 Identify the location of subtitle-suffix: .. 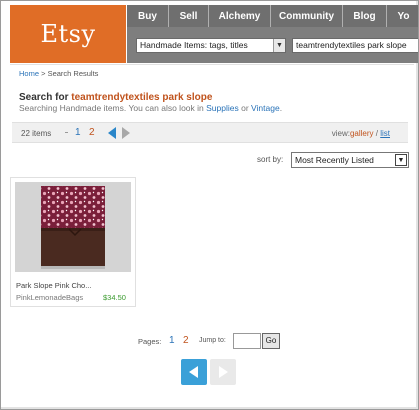
(281, 108).